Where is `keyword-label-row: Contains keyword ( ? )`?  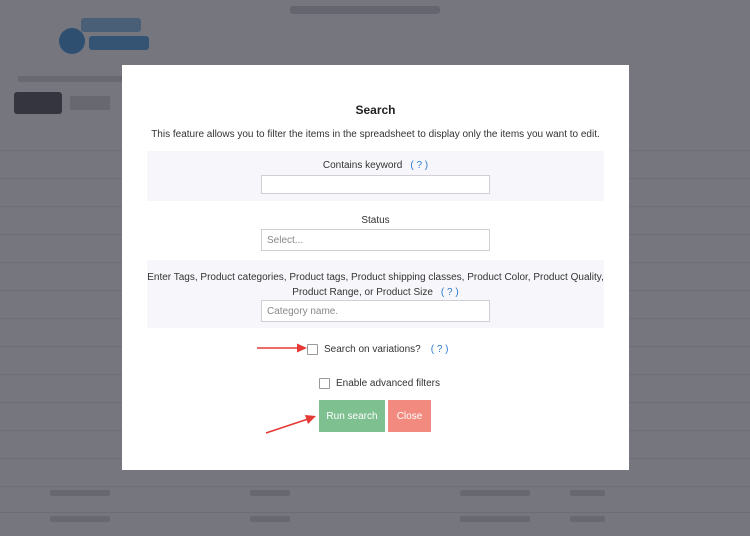 keyword-label-row: Contains keyword ( ? ) is located at coordinates (375, 165).